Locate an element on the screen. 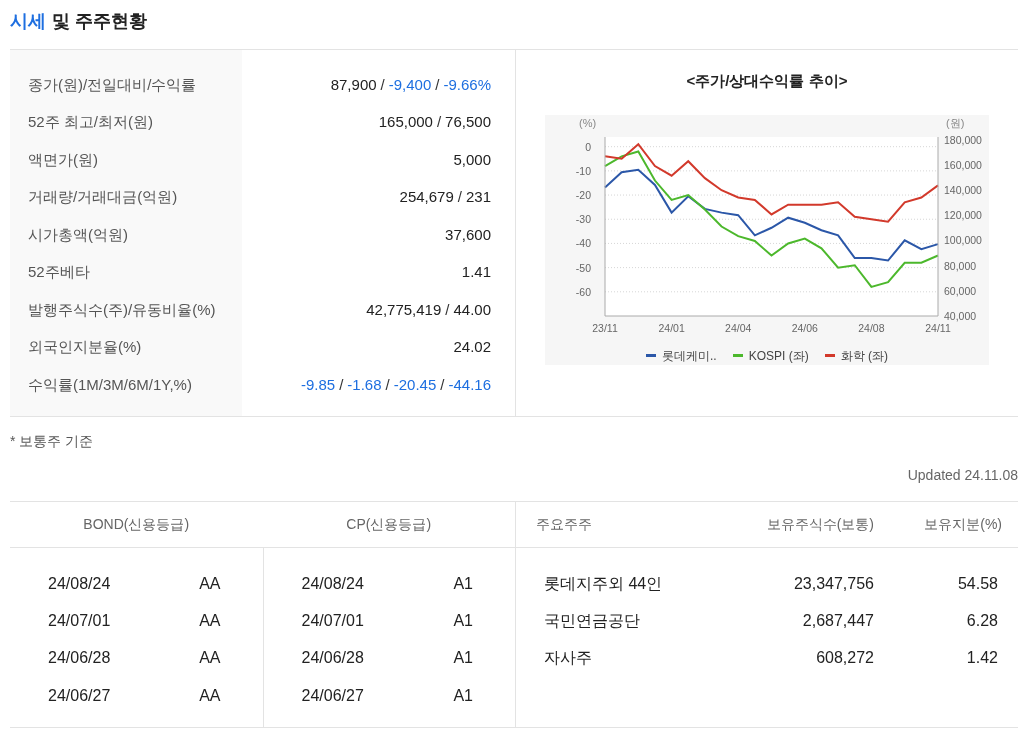 This screenshot has height=732, width=1028. x-axis-label: 24/04 is located at coordinates (738, 327).